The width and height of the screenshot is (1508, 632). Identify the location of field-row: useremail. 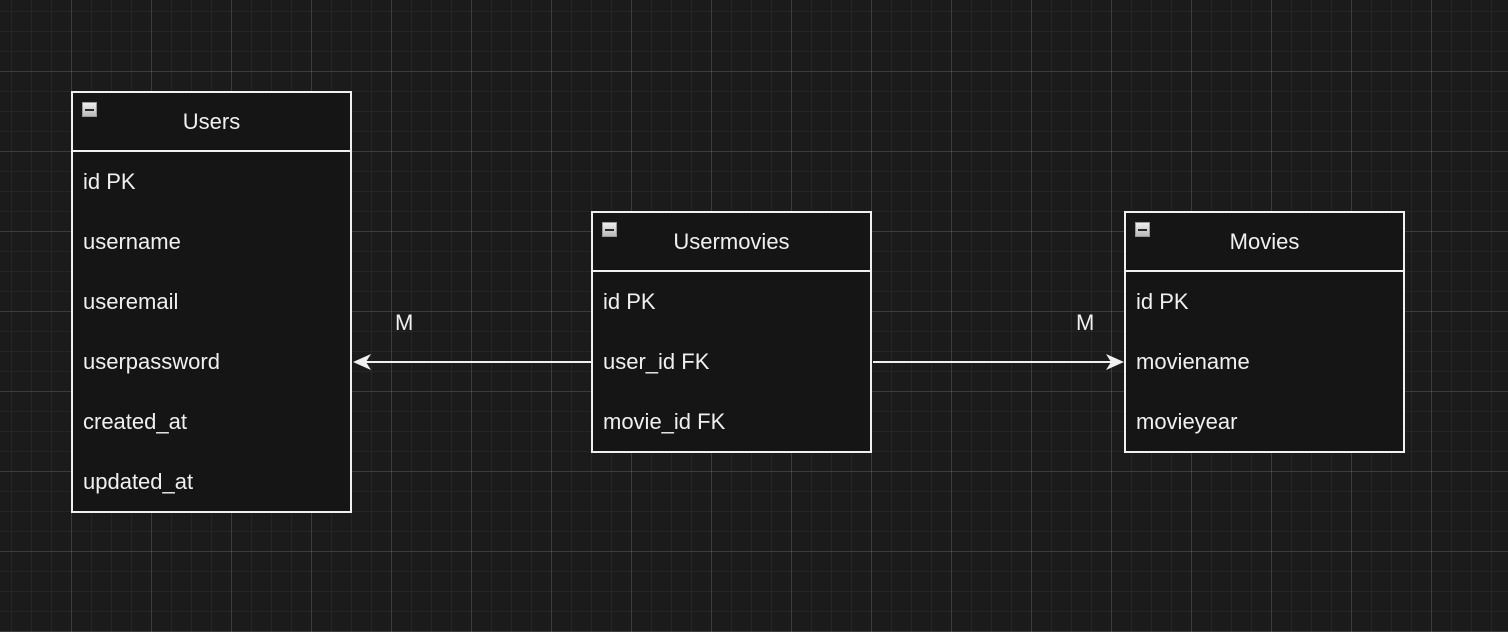
(211, 302).